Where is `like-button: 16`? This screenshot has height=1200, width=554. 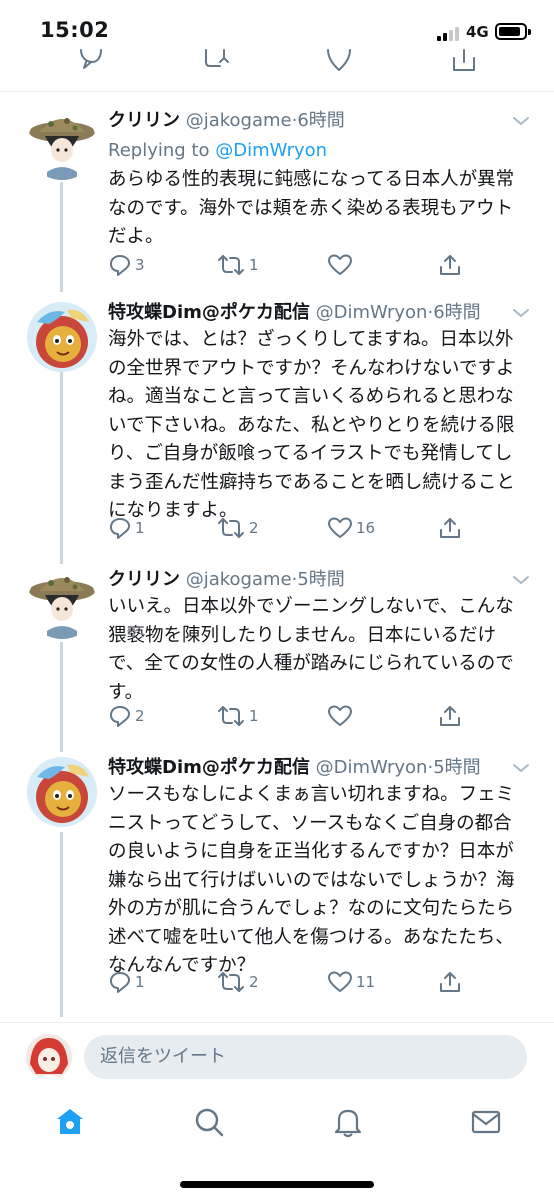 like-button: 16 is located at coordinates (351, 528).